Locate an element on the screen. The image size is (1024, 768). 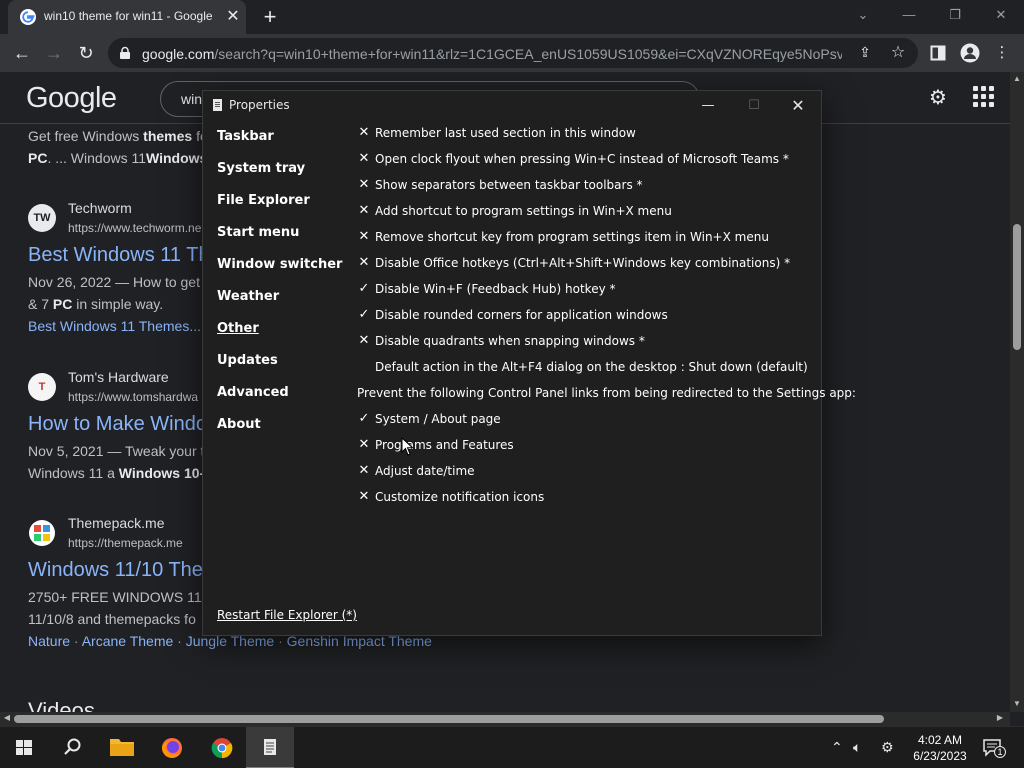
dialog-minimize-icon: — is located at coordinates (708, 106).